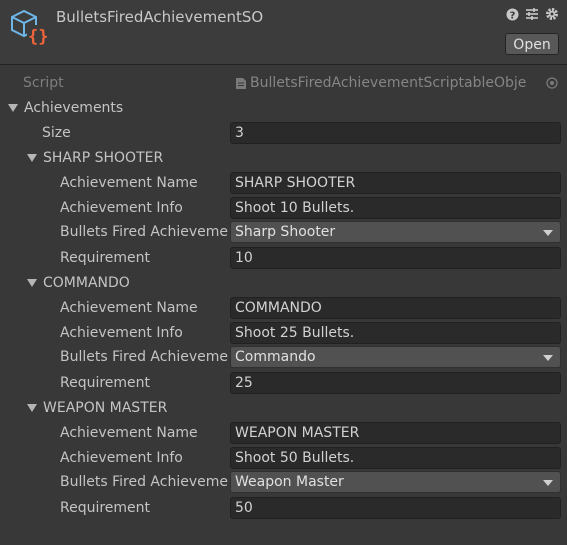 This screenshot has height=545, width=567. What do you see at coordinates (532, 44) in the screenshot?
I see `open-button: Open` at bounding box center [532, 44].